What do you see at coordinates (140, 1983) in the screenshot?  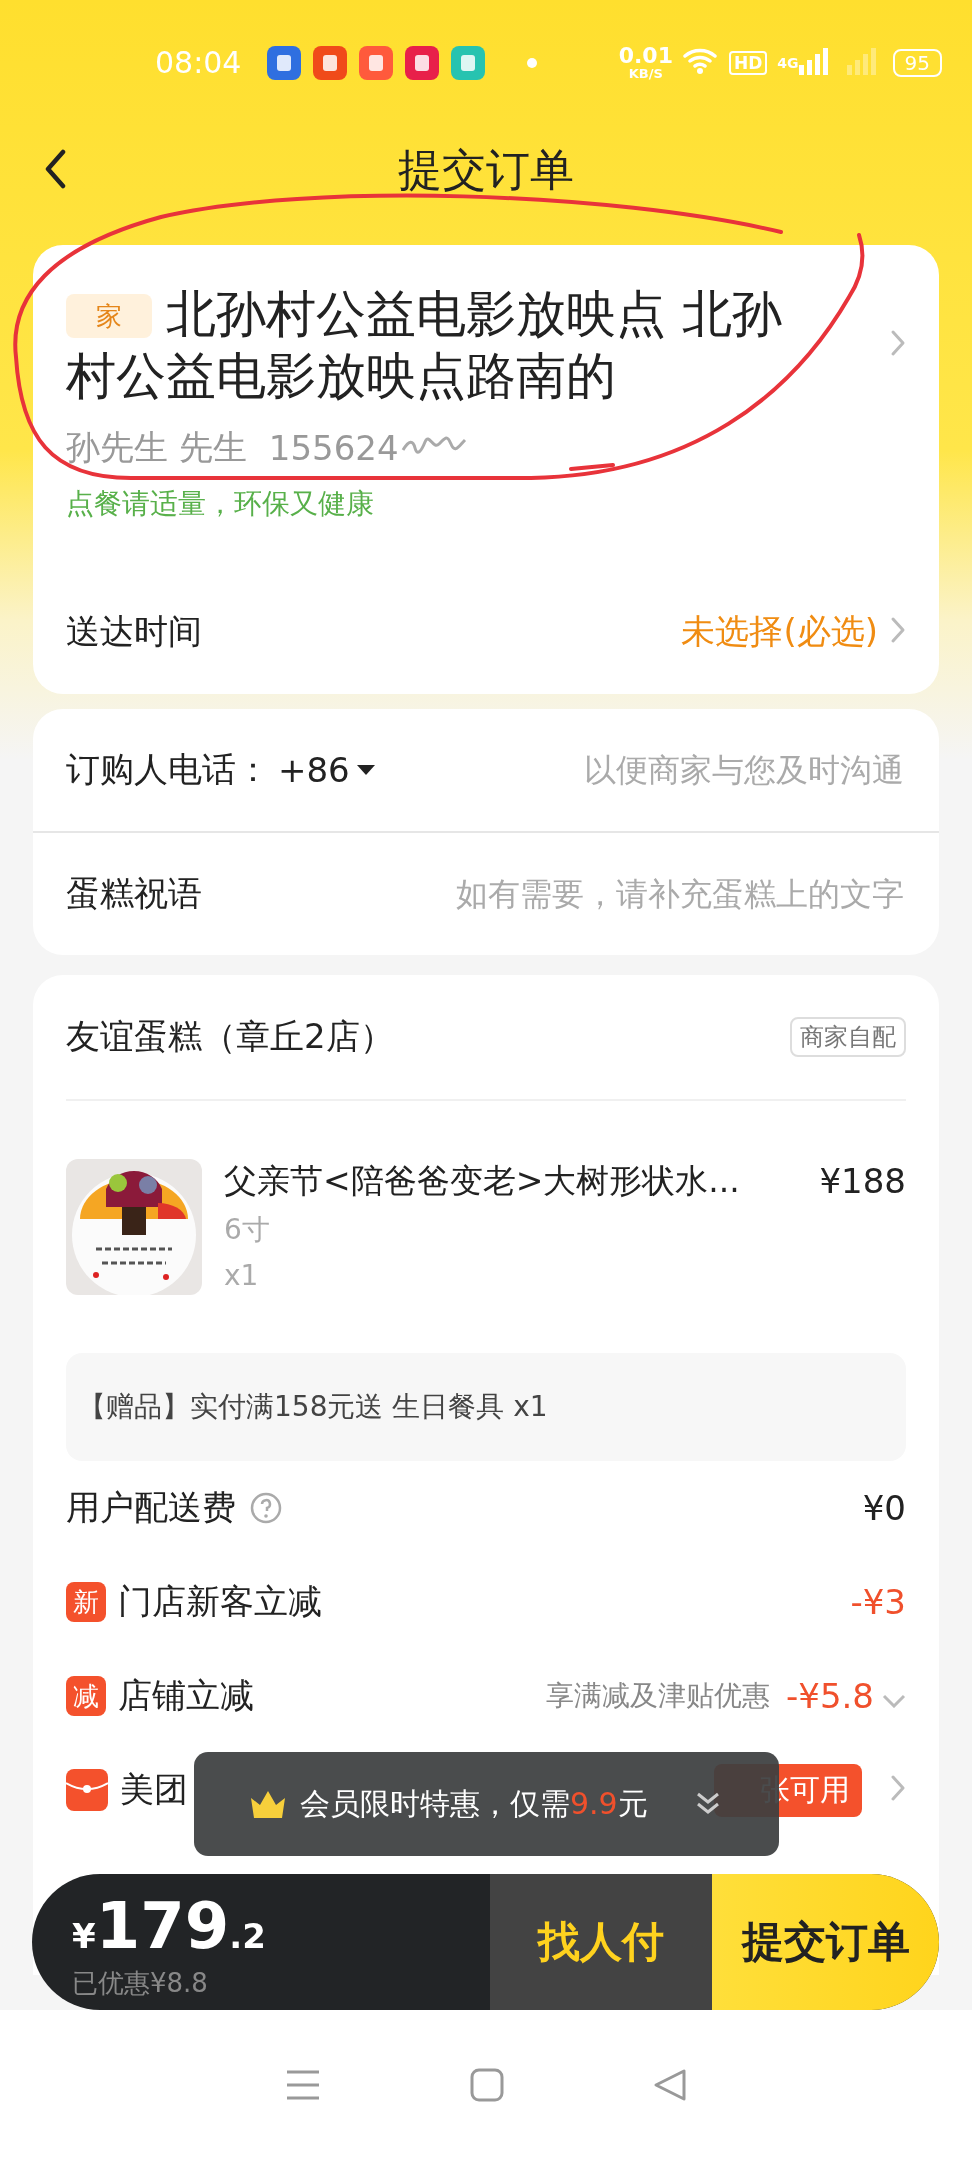 I see `discount-total: 已优惠¥8.8` at bounding box center [140, 1983].